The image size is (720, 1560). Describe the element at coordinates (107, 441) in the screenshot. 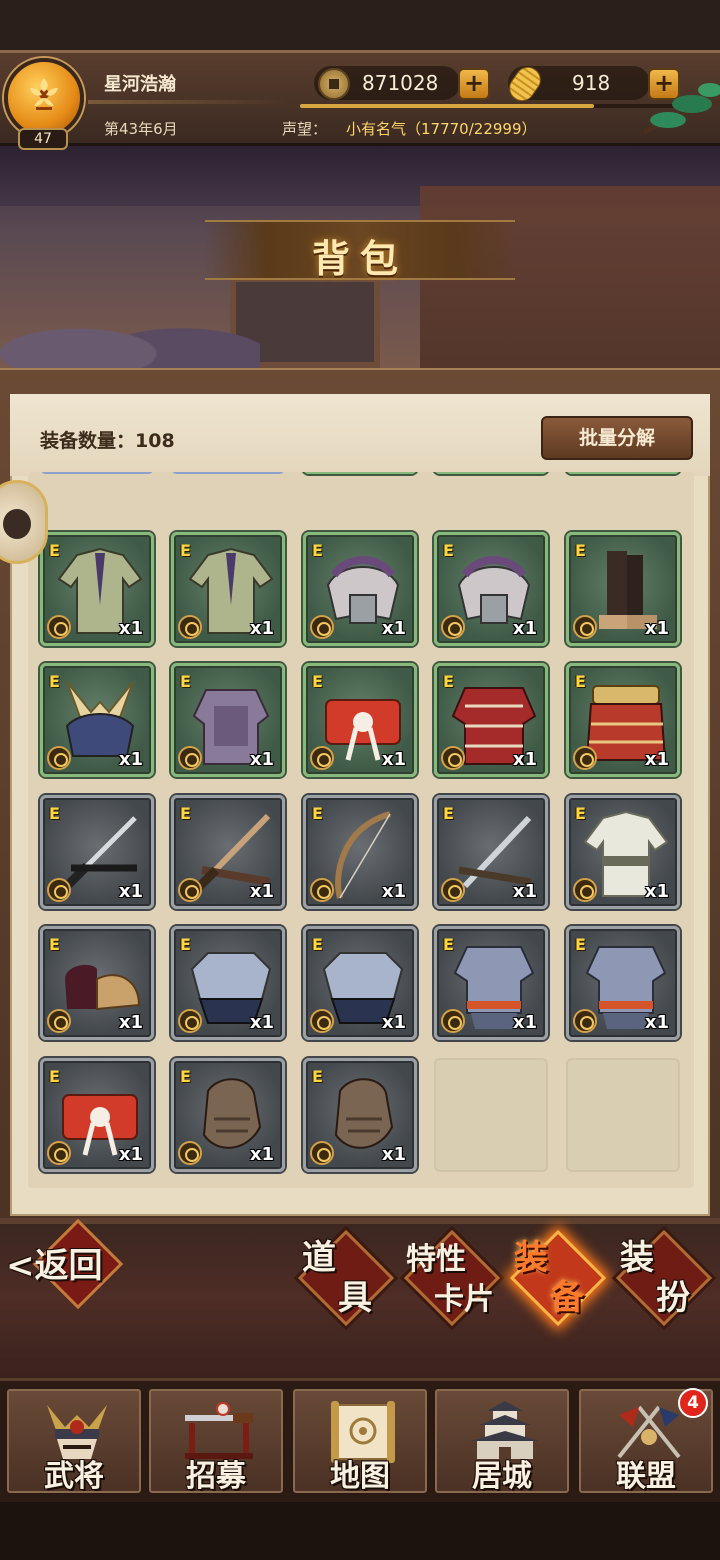

I see `equipment-count: 装备数量：108` at that location.